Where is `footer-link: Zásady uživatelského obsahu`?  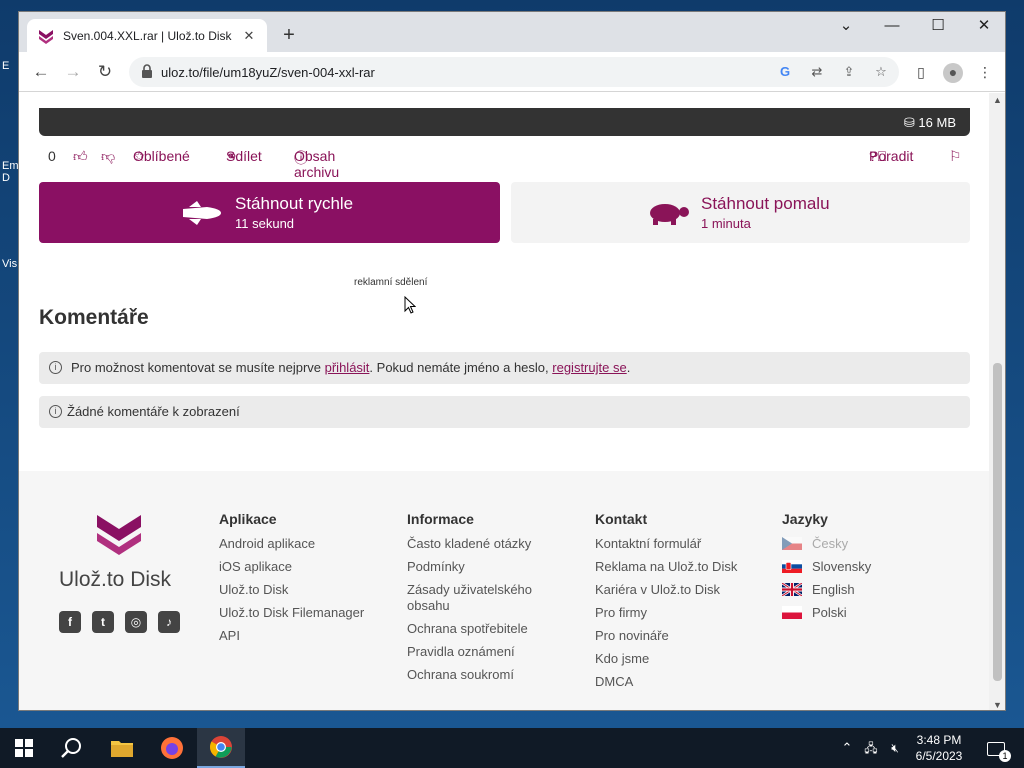 footer-link: Zásady uživatelského obsahu is located at coordinates (482, 598).